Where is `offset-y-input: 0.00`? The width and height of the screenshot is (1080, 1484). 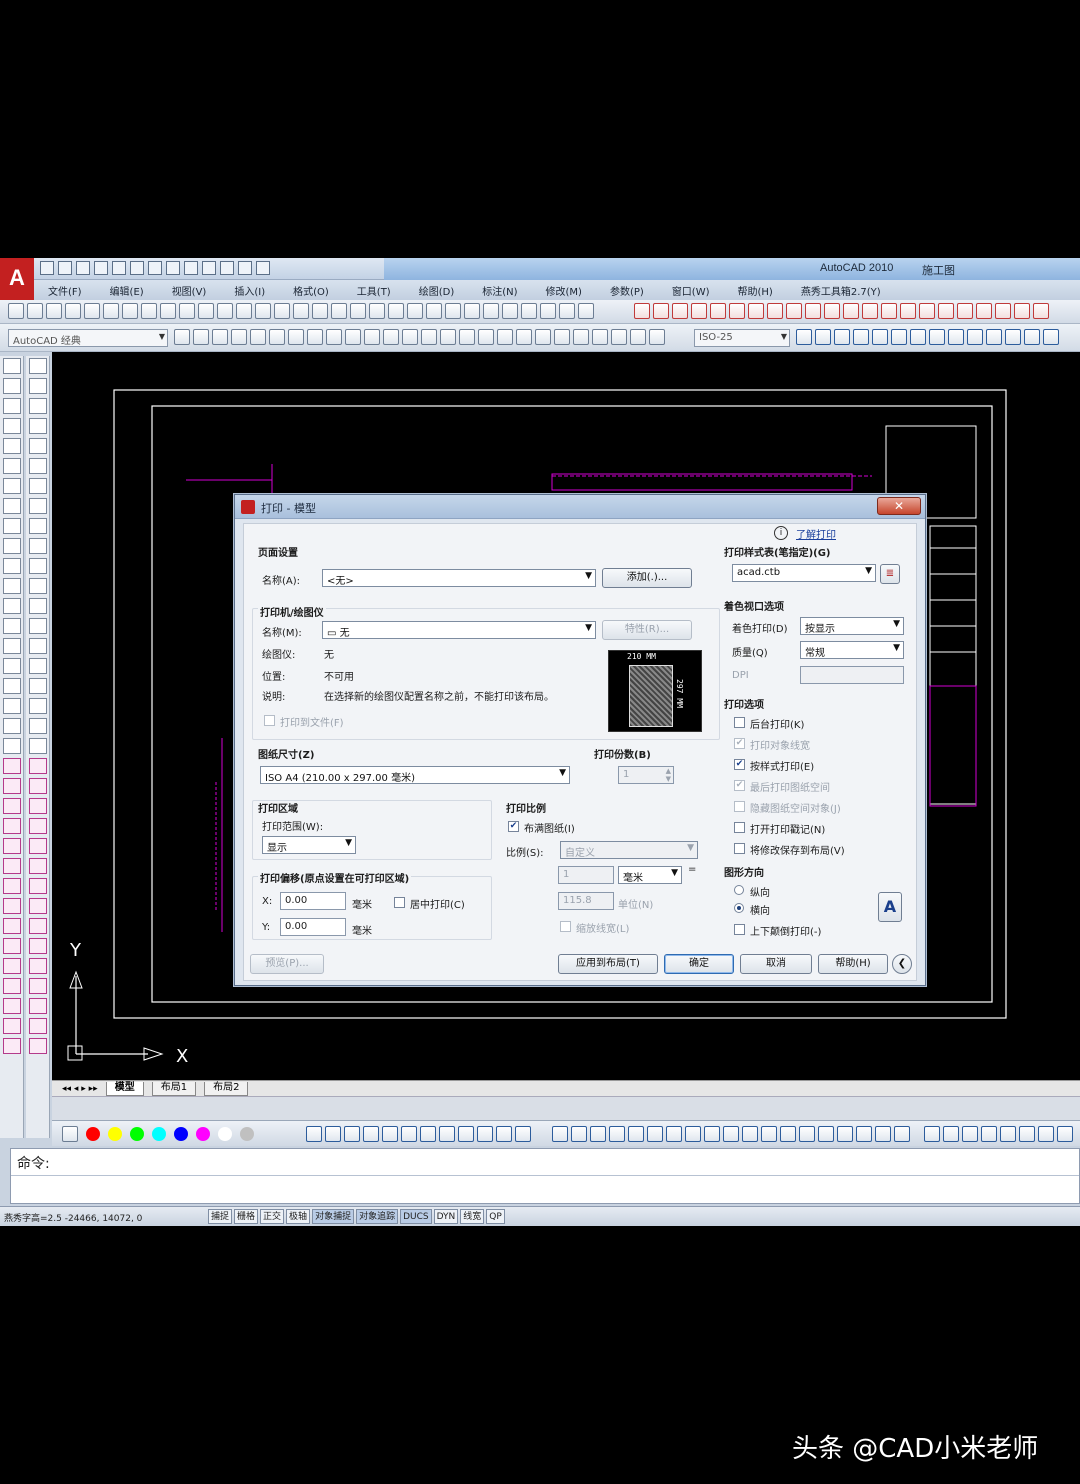 offset-y-input: 0.00 is located at coordinates (313, 927).